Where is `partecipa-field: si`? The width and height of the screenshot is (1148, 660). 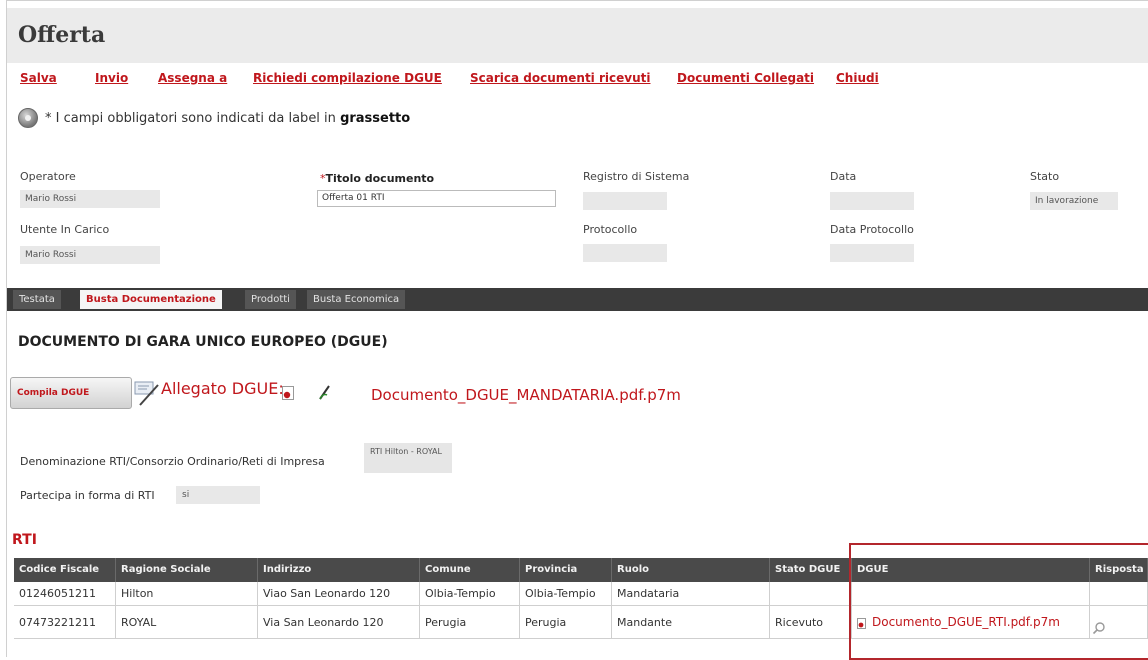 partecipa-field: si is located at coordinates (218, 495).